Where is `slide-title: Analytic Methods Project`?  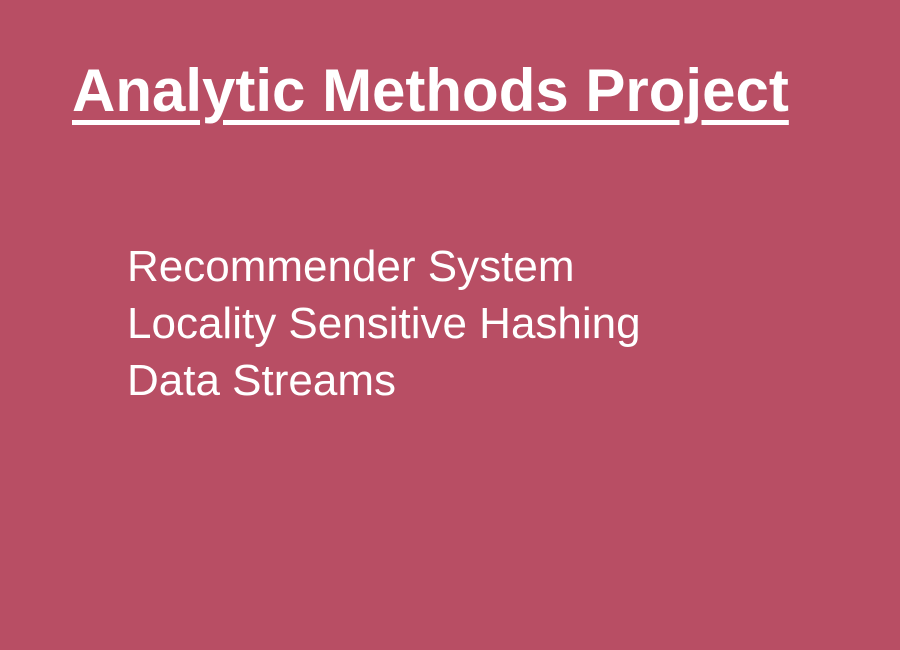
slide-title: Analytic Methods Project is located at coordinates (430, 90).